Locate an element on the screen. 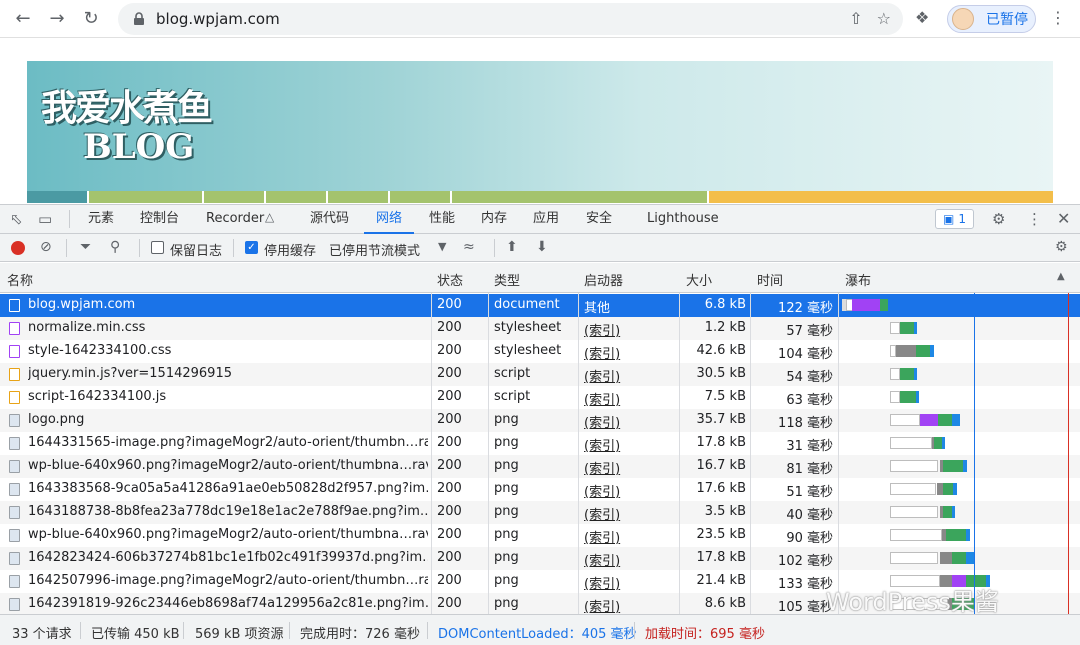 Image resolution: width=1080 pixels, height=645 pixels. tab-recorder: Recorder is located at coordinates (235, 219).